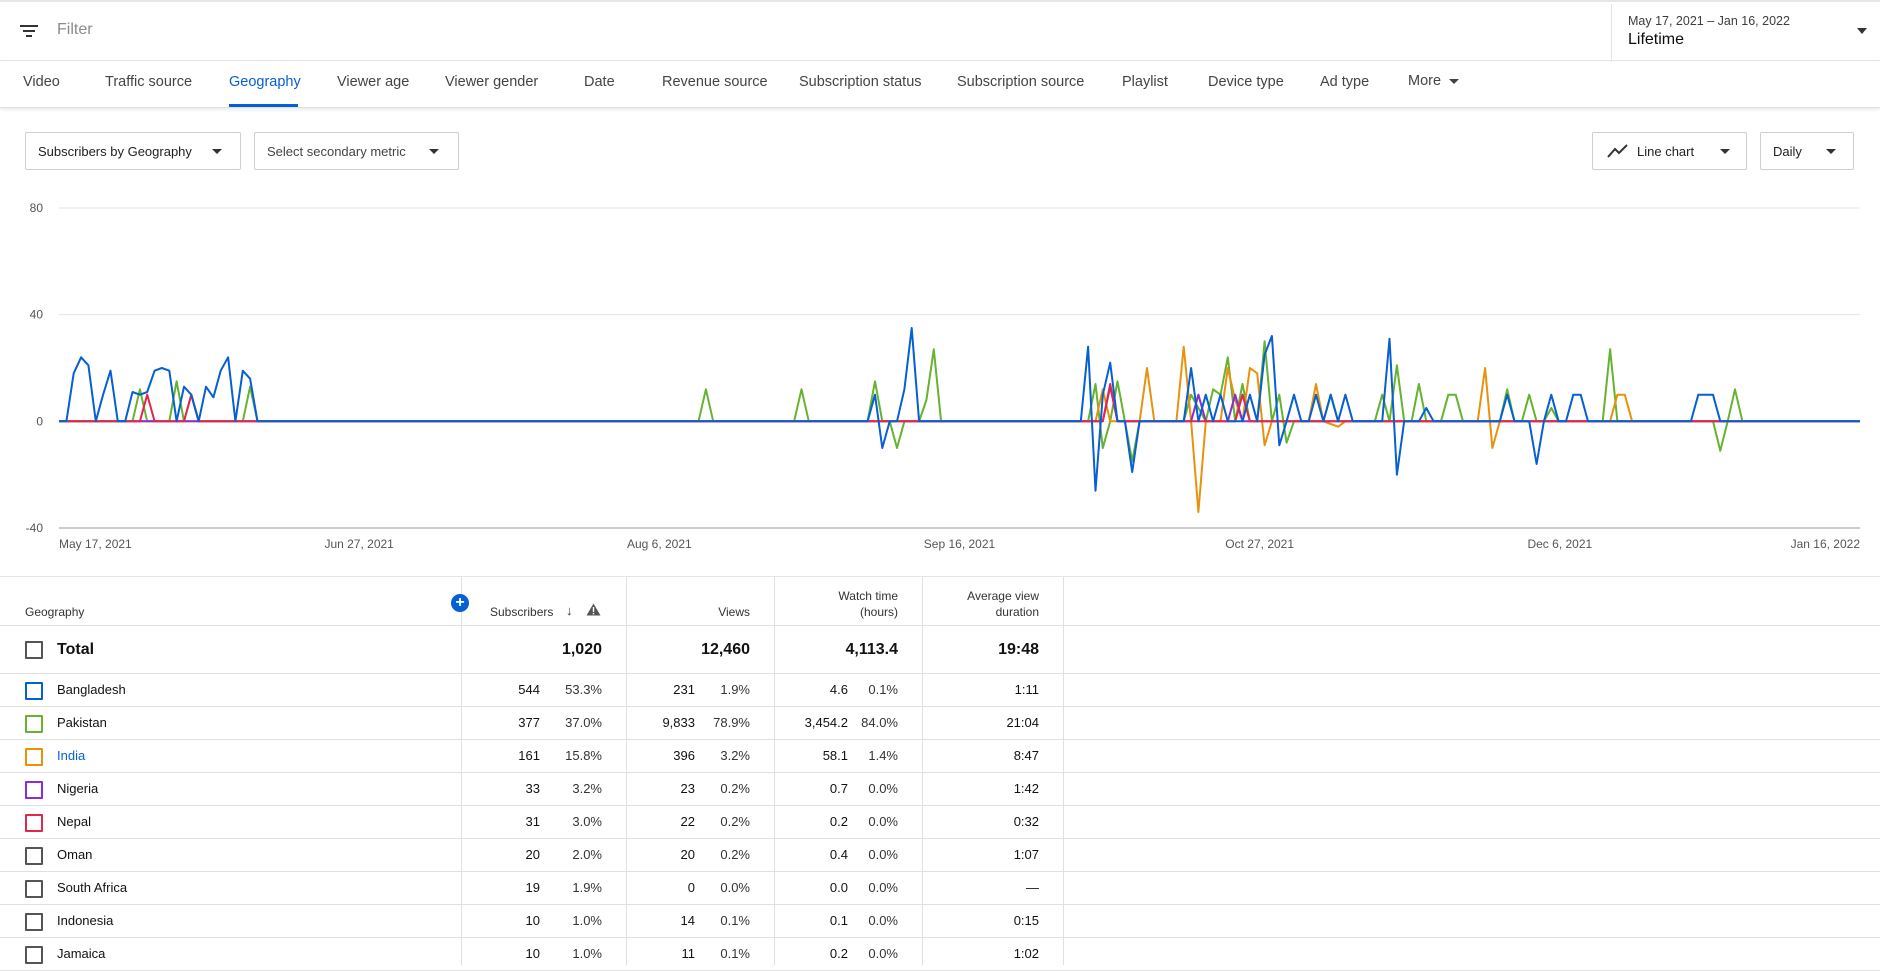 This screenshot has height=971, width=1880. Describe the element at coordinates (1656, 39) in the screenshot. I see `date-range-label: Lifetime` at that location.